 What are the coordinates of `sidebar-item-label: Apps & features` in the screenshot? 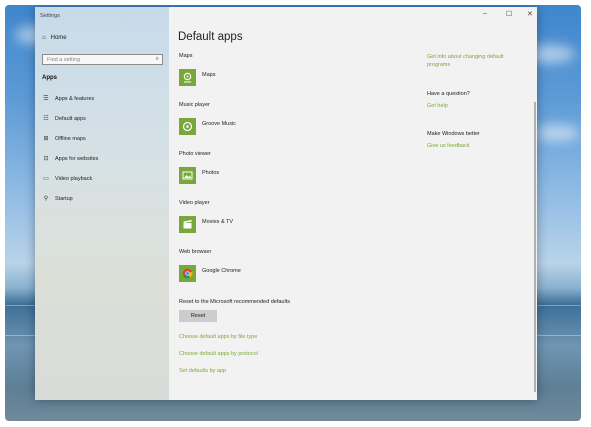 It's located at (75, 98).